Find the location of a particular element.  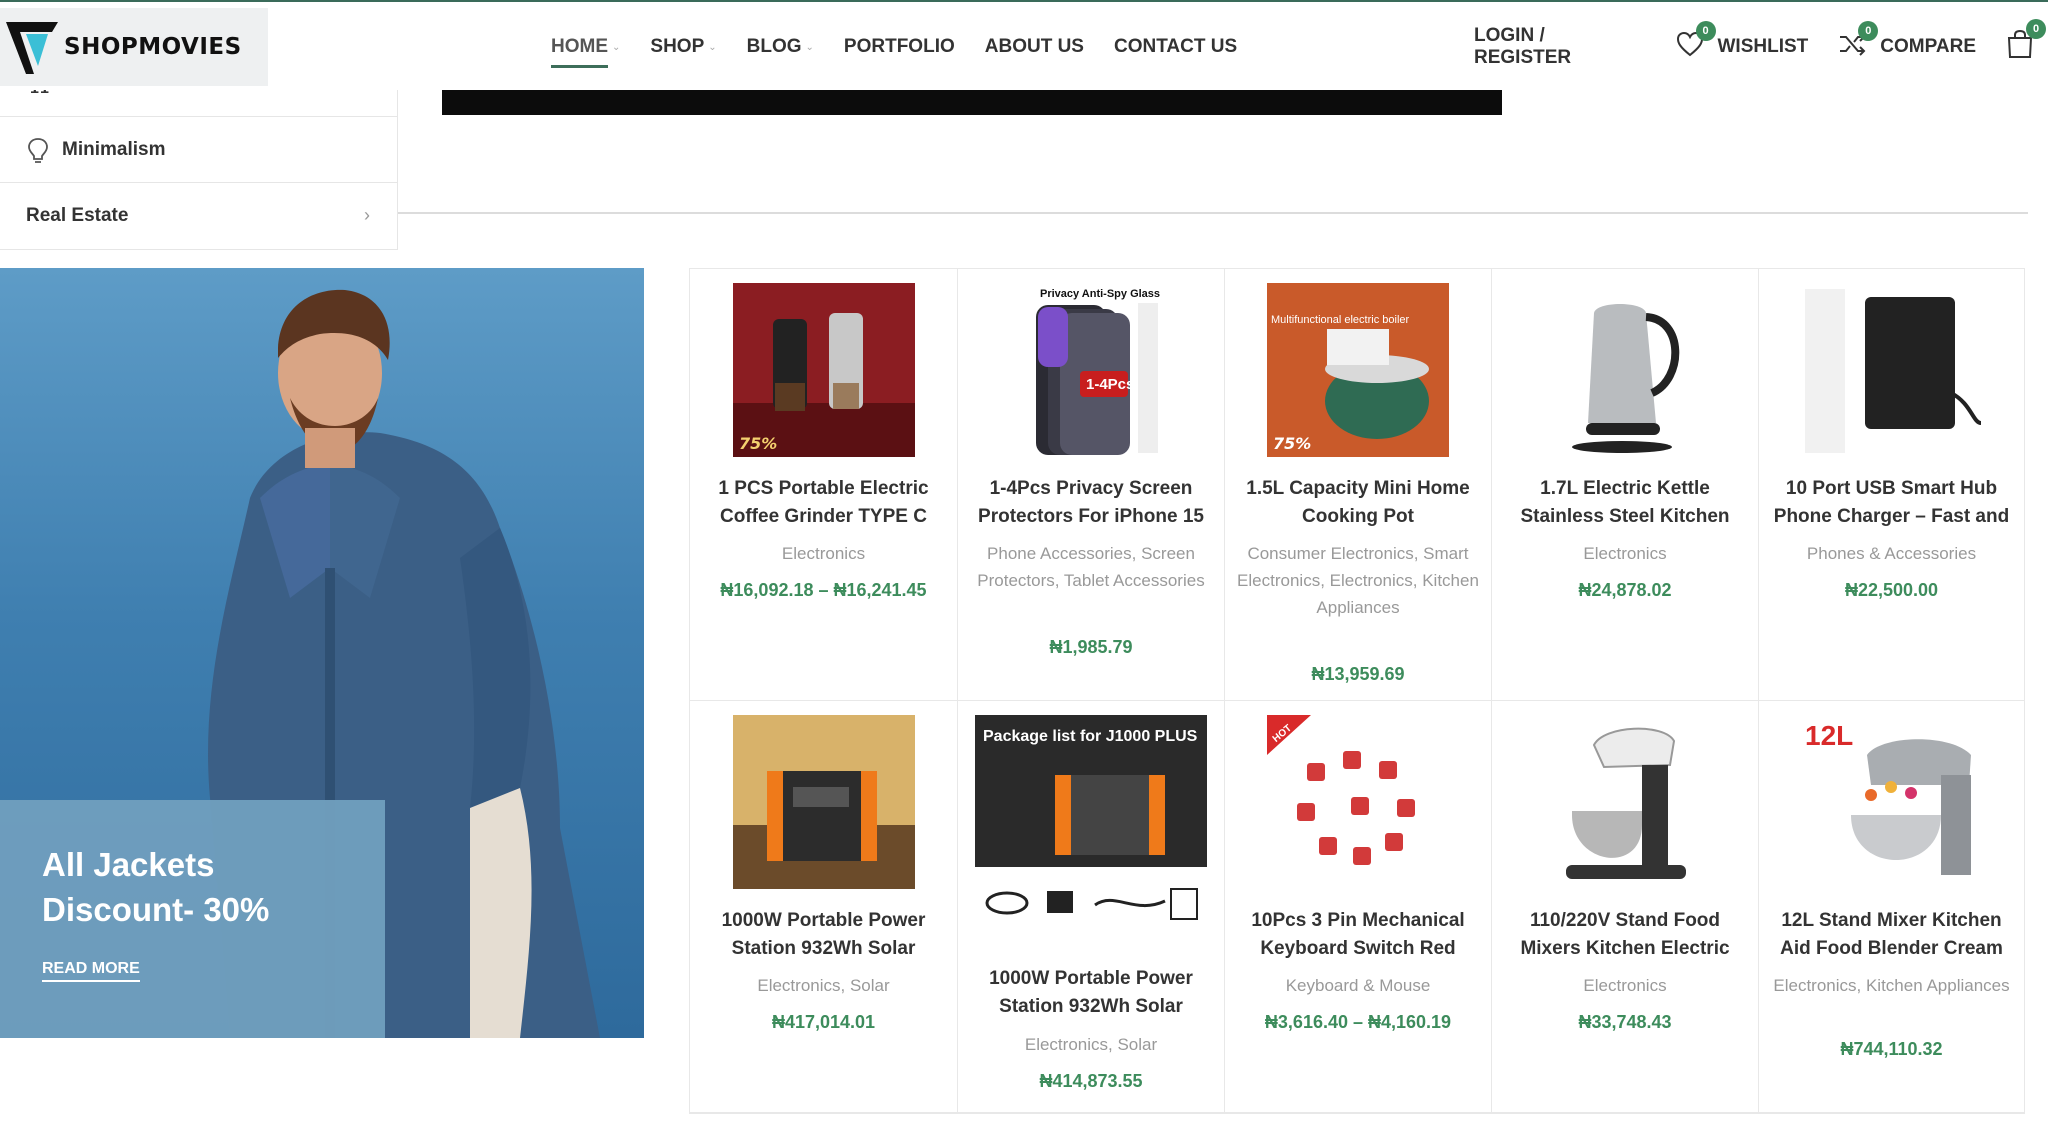

category-sidebar: 11 Minimalism Real Estate › is located at coordinates (199, 165).